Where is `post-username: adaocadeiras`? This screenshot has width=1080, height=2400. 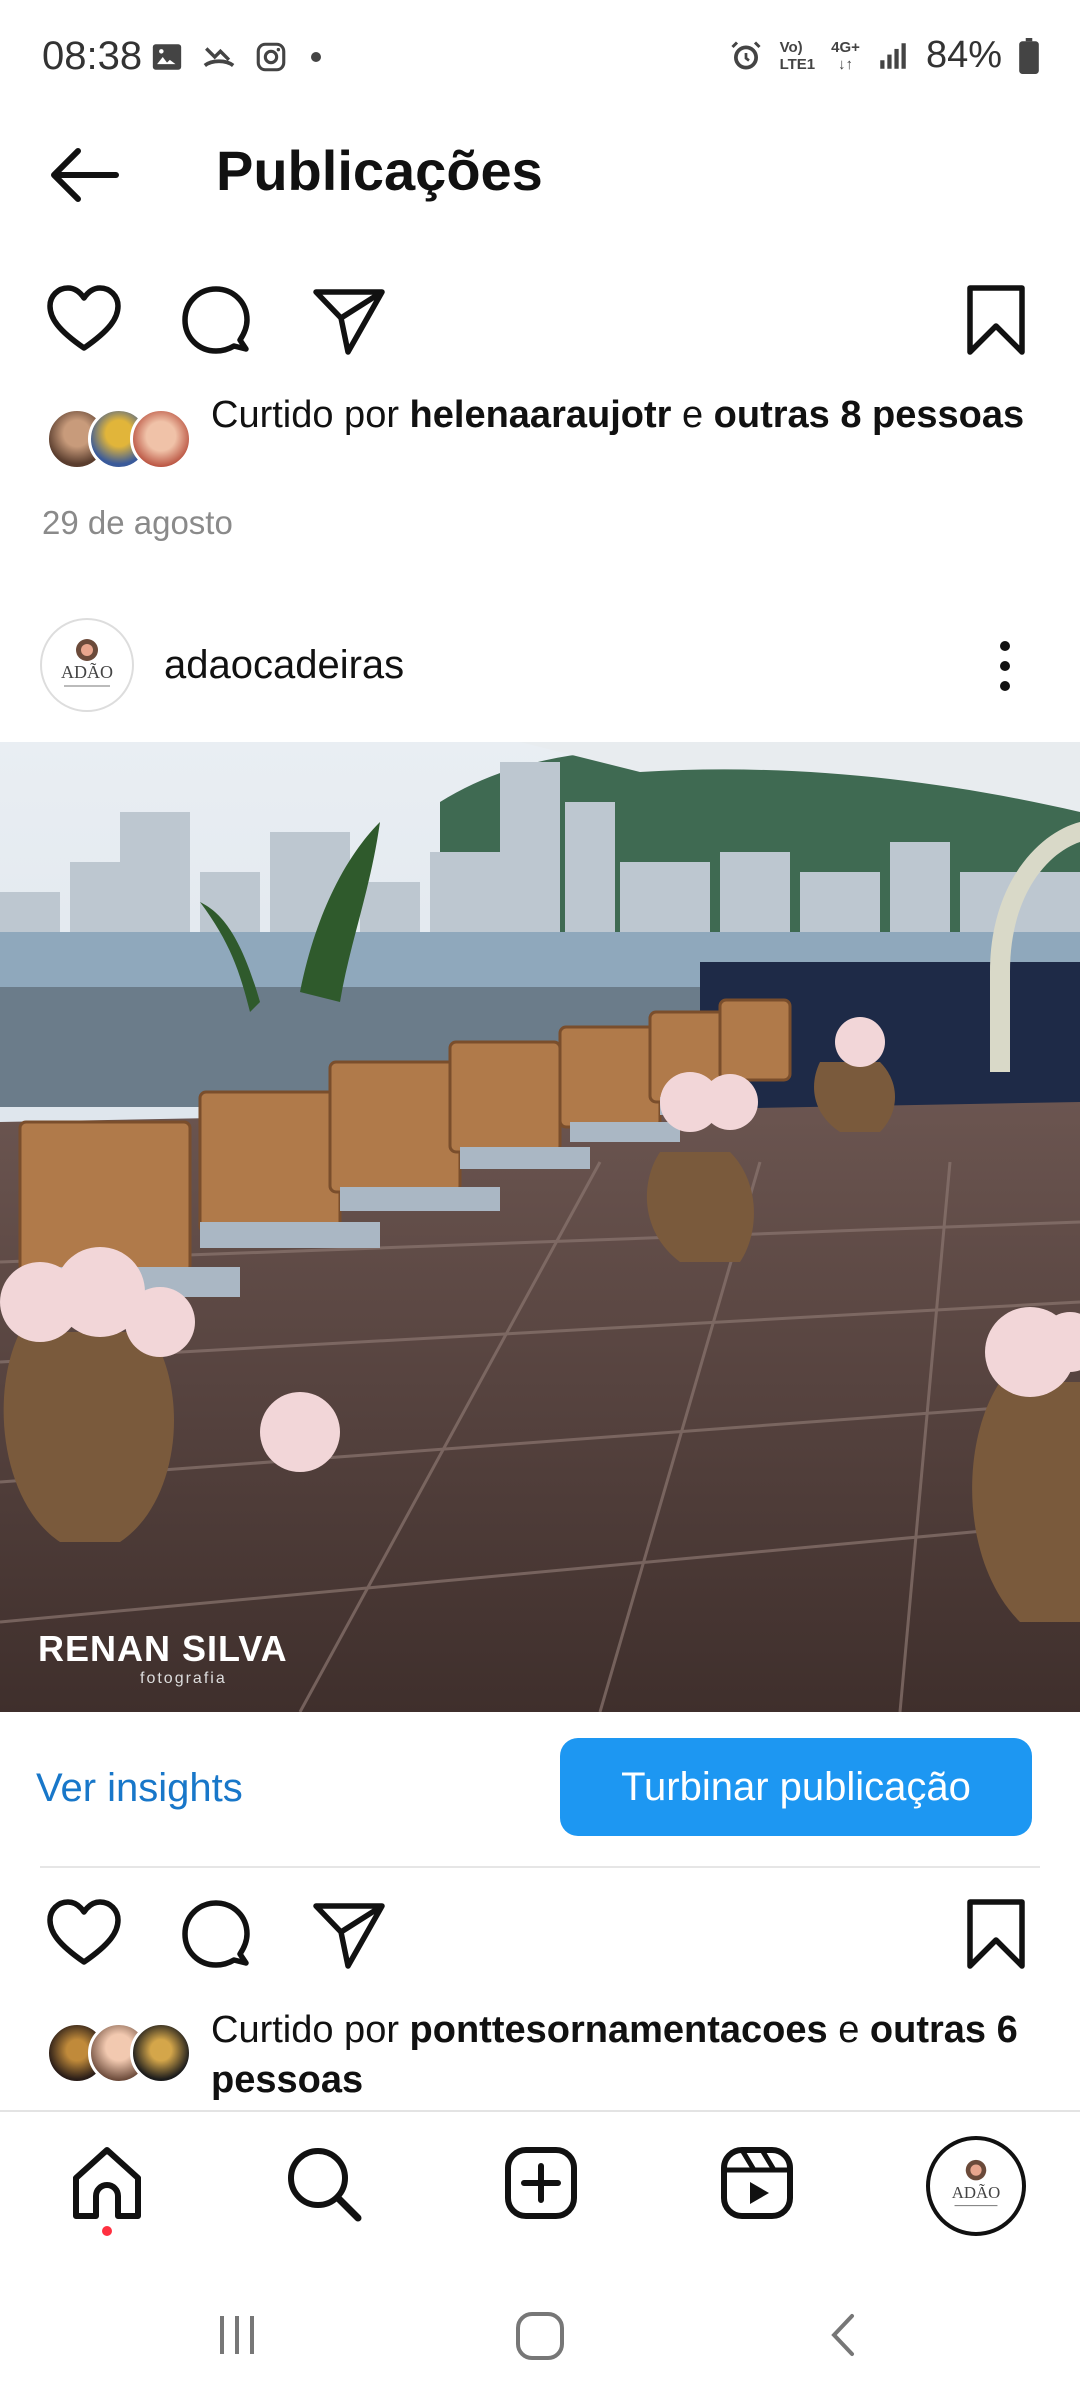 post-username: adaocadeiras is located at coordinates (284, 665).